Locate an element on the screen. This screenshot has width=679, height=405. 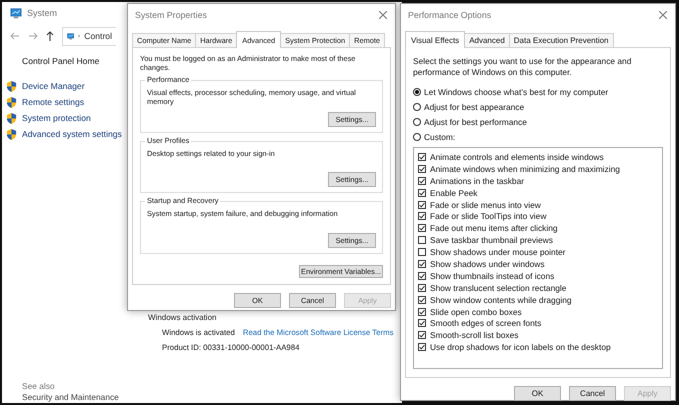
see-also-heading: See also is located at coordinates (38, 386).